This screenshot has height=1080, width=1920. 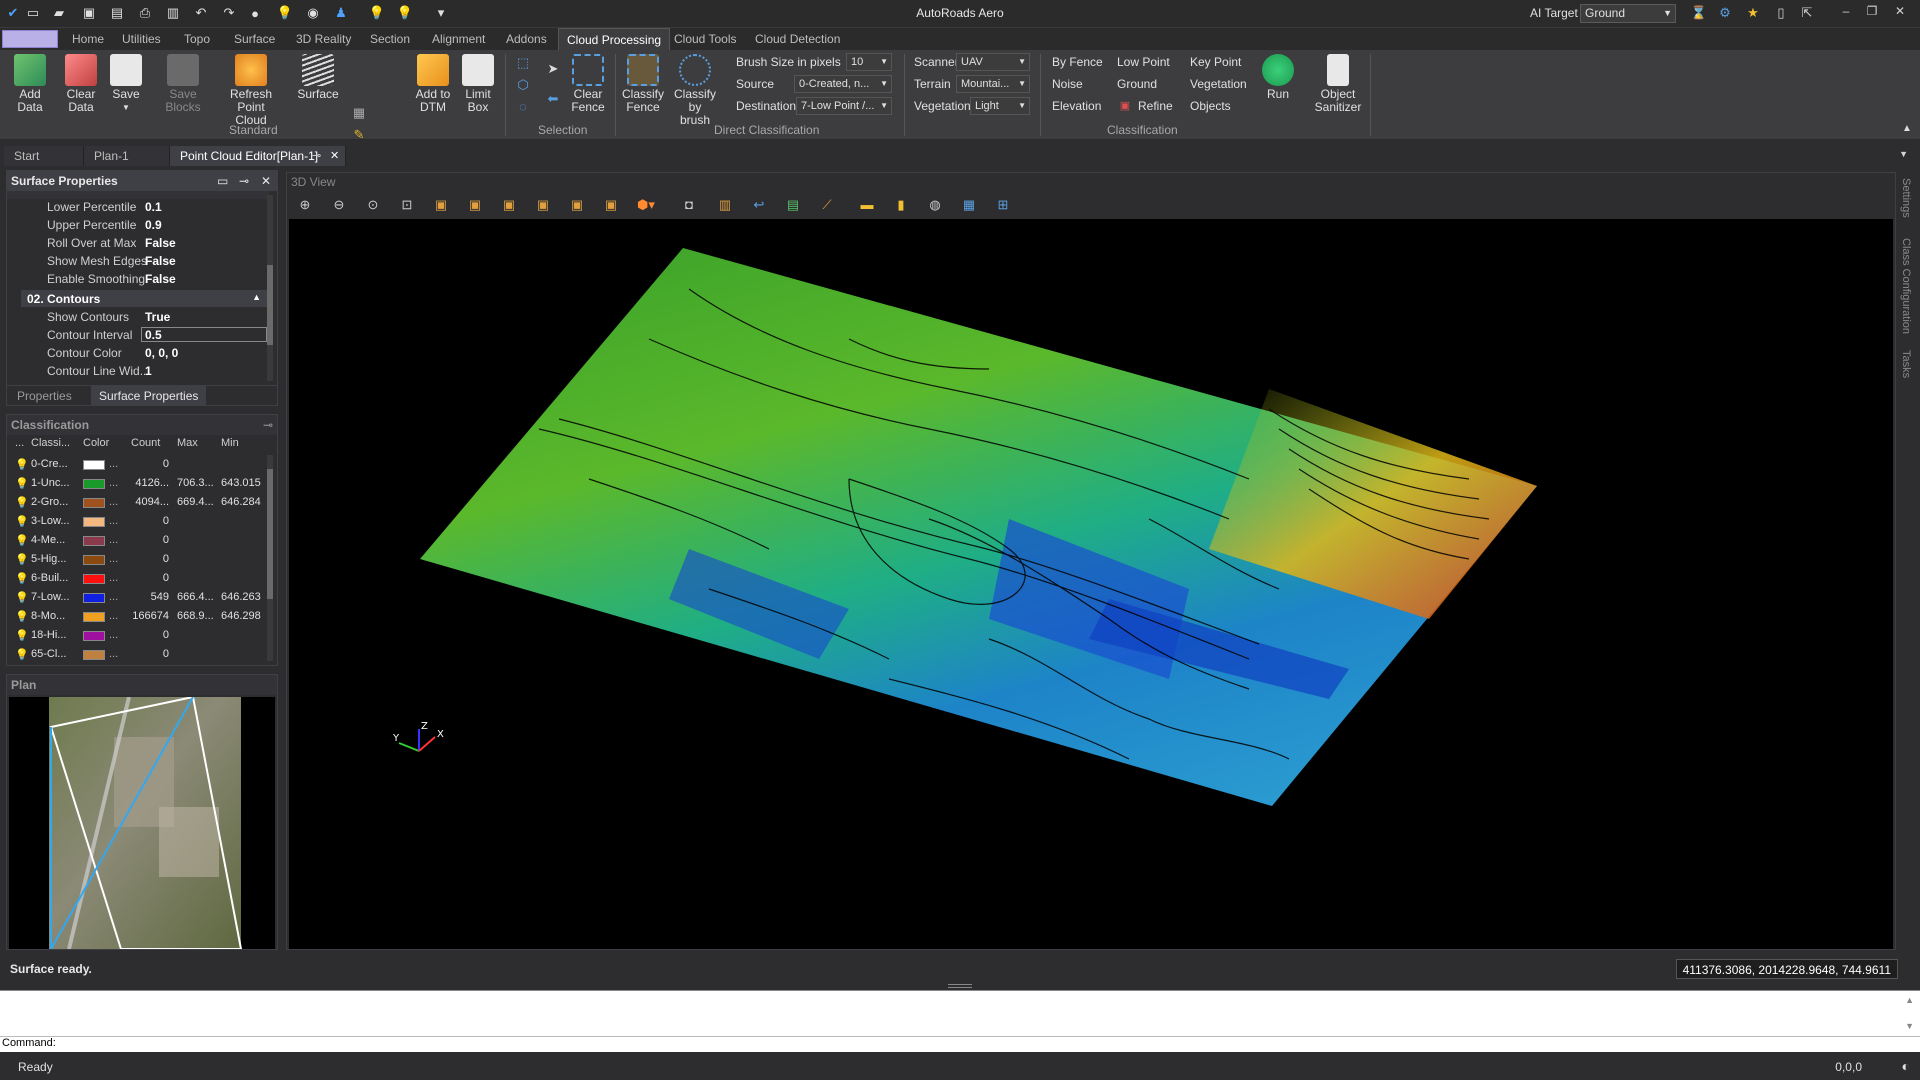 I want to click on view-iso-icon: ⬢▾, so click(x=646, y=205).